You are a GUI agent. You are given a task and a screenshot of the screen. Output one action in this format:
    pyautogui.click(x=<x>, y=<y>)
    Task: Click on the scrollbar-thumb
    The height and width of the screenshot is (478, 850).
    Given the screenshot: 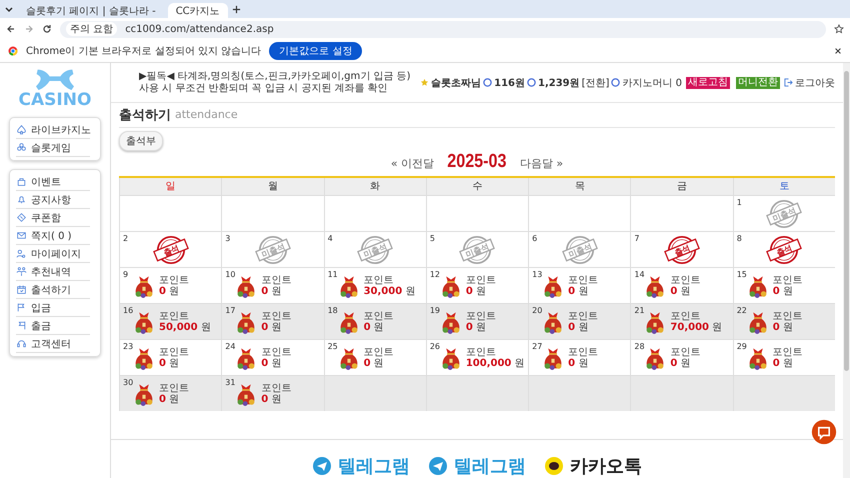 What is the action you would take?
    pyautogui.click(x=846, y=221)
    